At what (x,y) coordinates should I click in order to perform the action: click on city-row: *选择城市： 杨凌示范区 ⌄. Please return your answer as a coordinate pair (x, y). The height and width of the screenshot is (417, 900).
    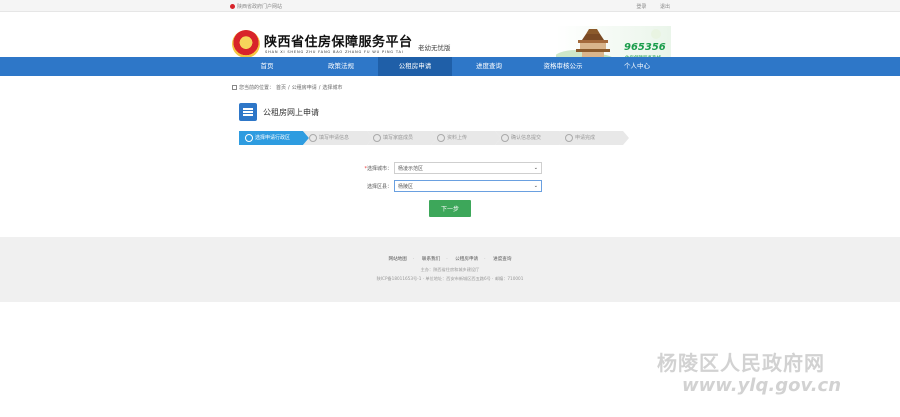
    Looking at the image, I should click on (431, 168).